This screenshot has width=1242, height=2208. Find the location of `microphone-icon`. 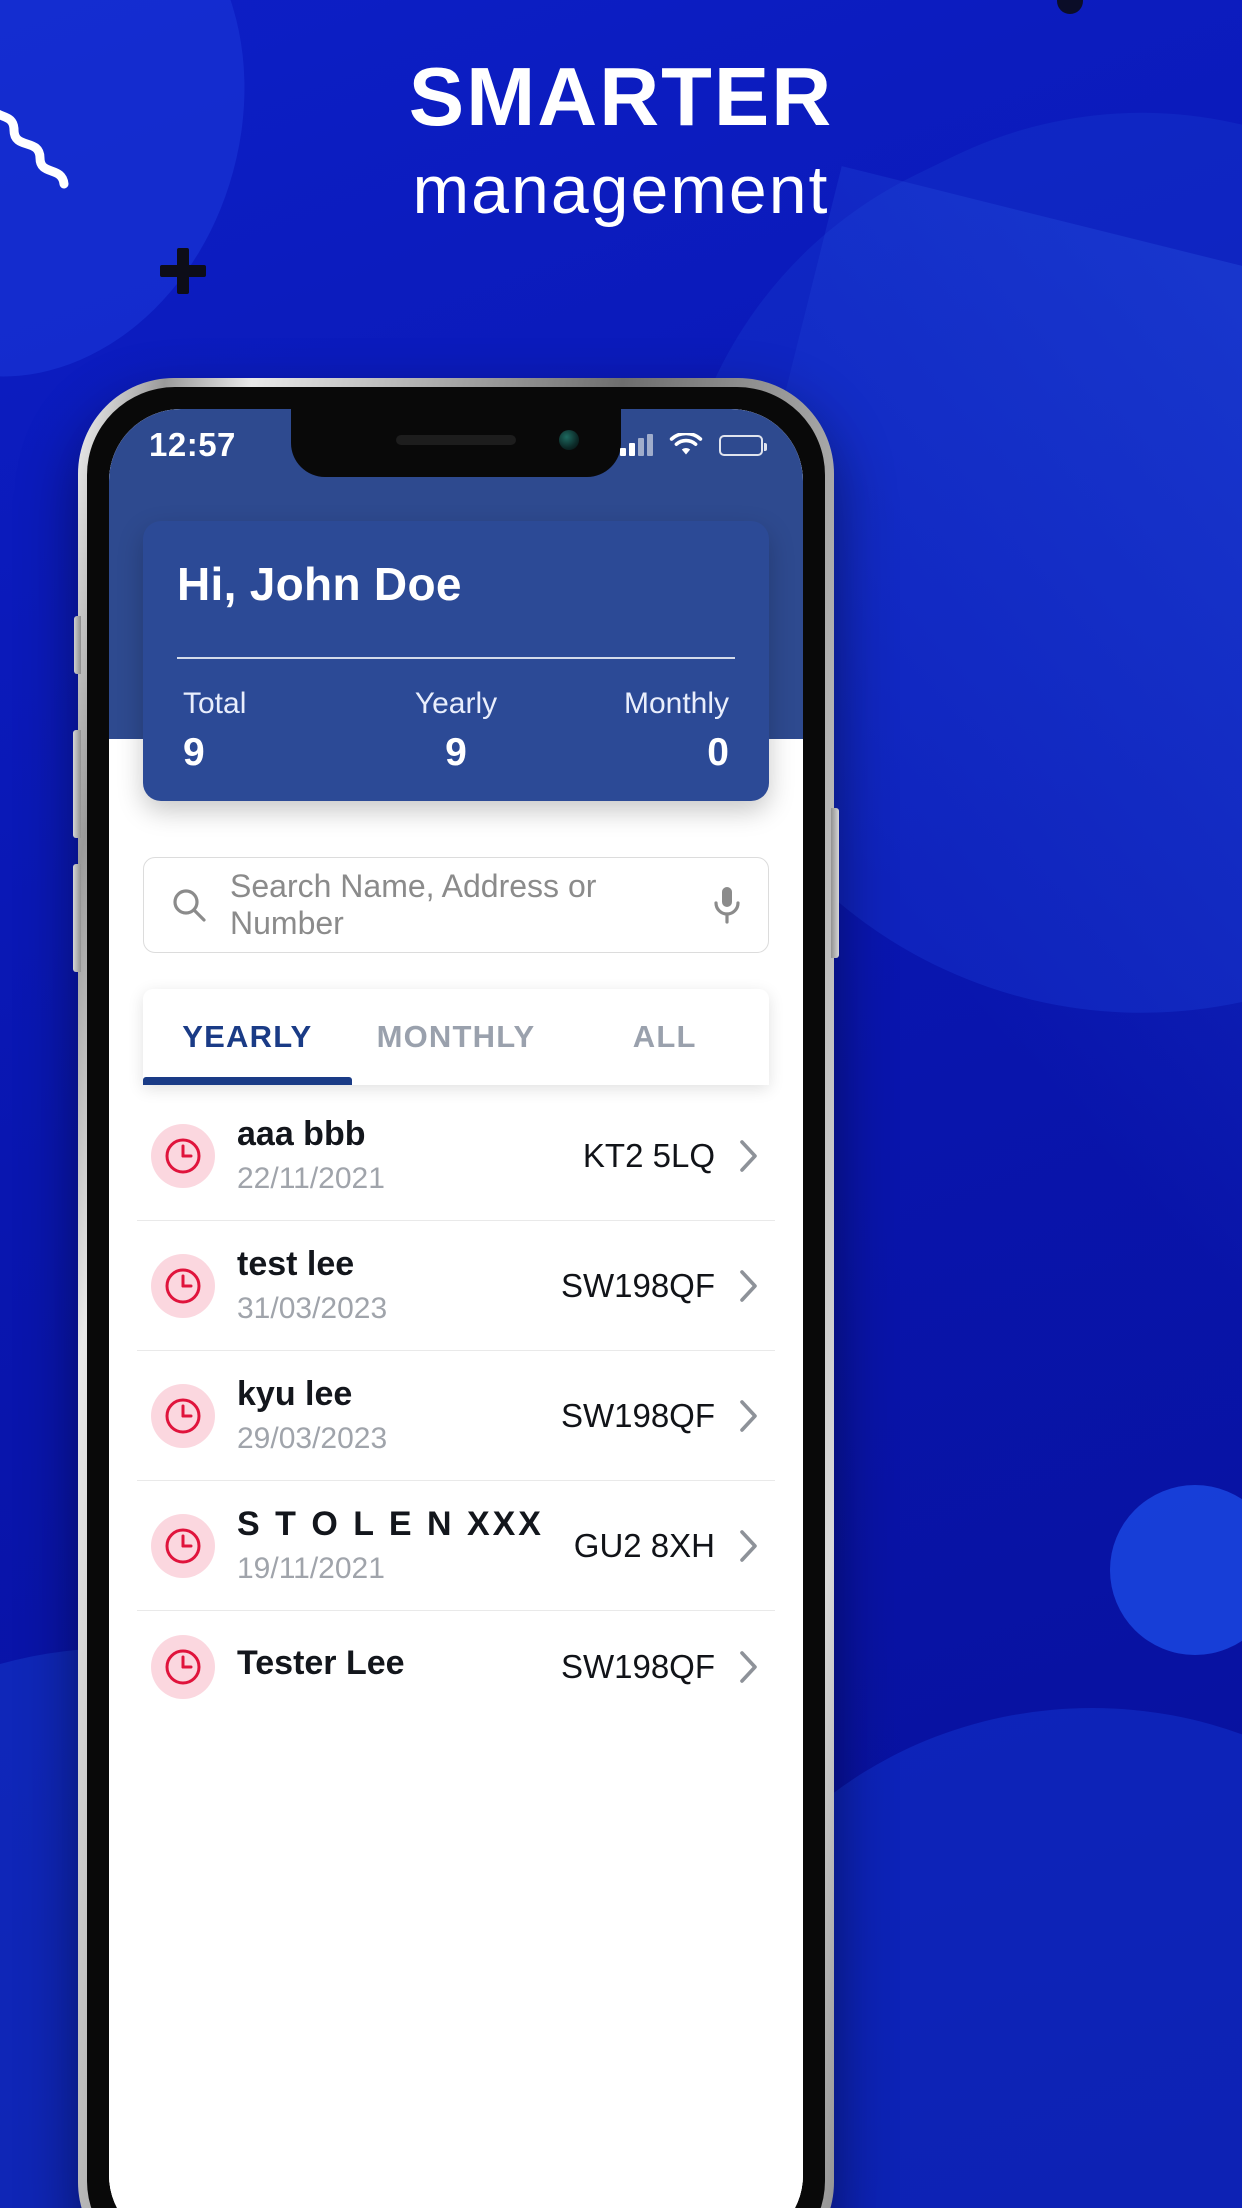

microphone-icon is located at coordinates (727, 905).